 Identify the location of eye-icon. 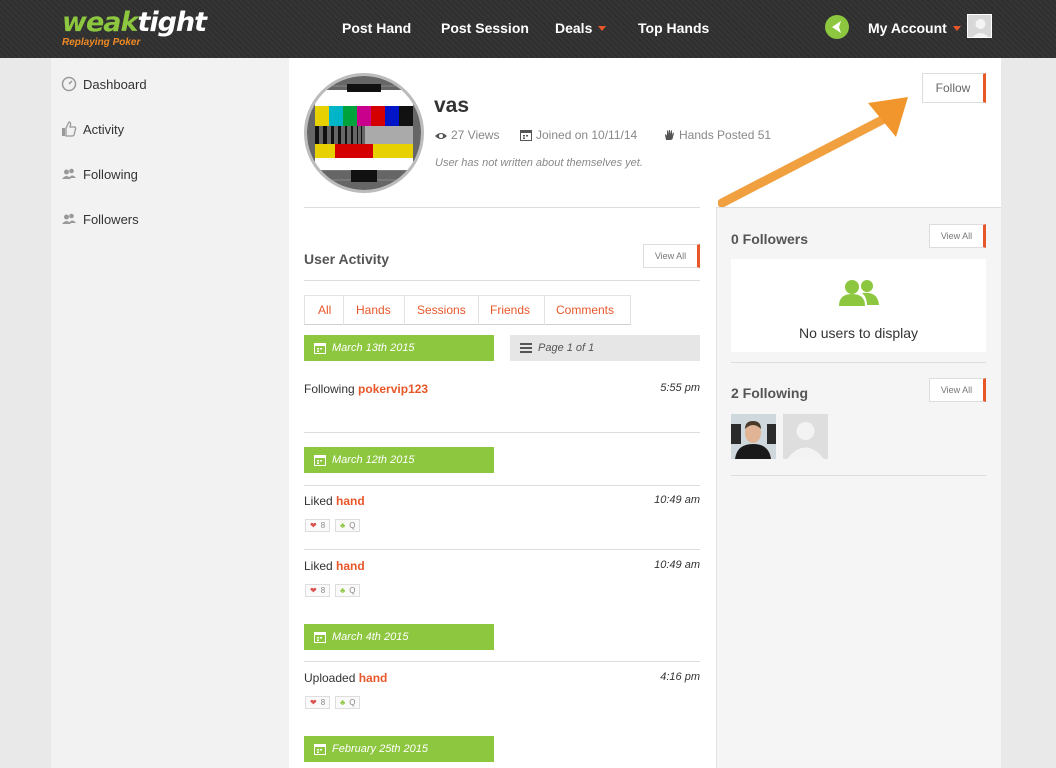
(441, 136).